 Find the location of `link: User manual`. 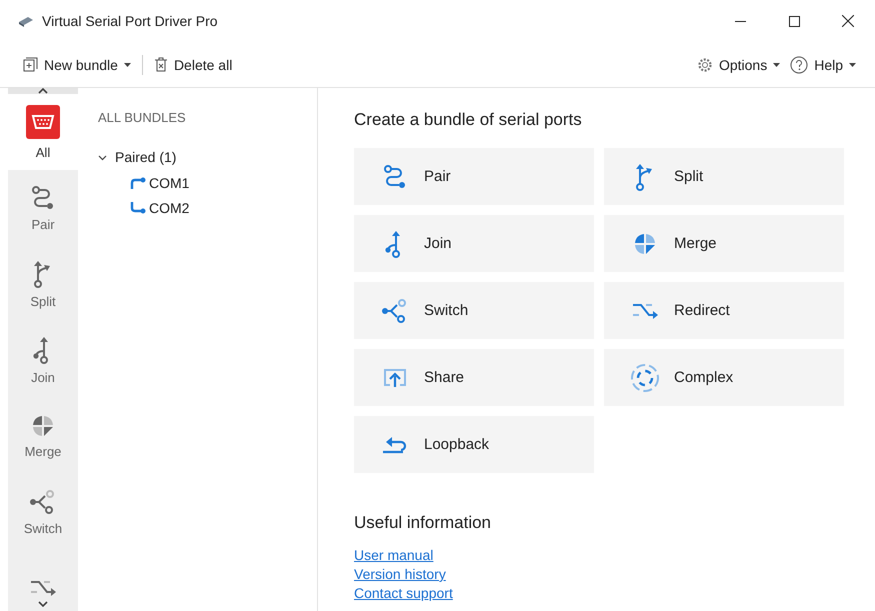

link: User manual is located at coordinates (394, 555).